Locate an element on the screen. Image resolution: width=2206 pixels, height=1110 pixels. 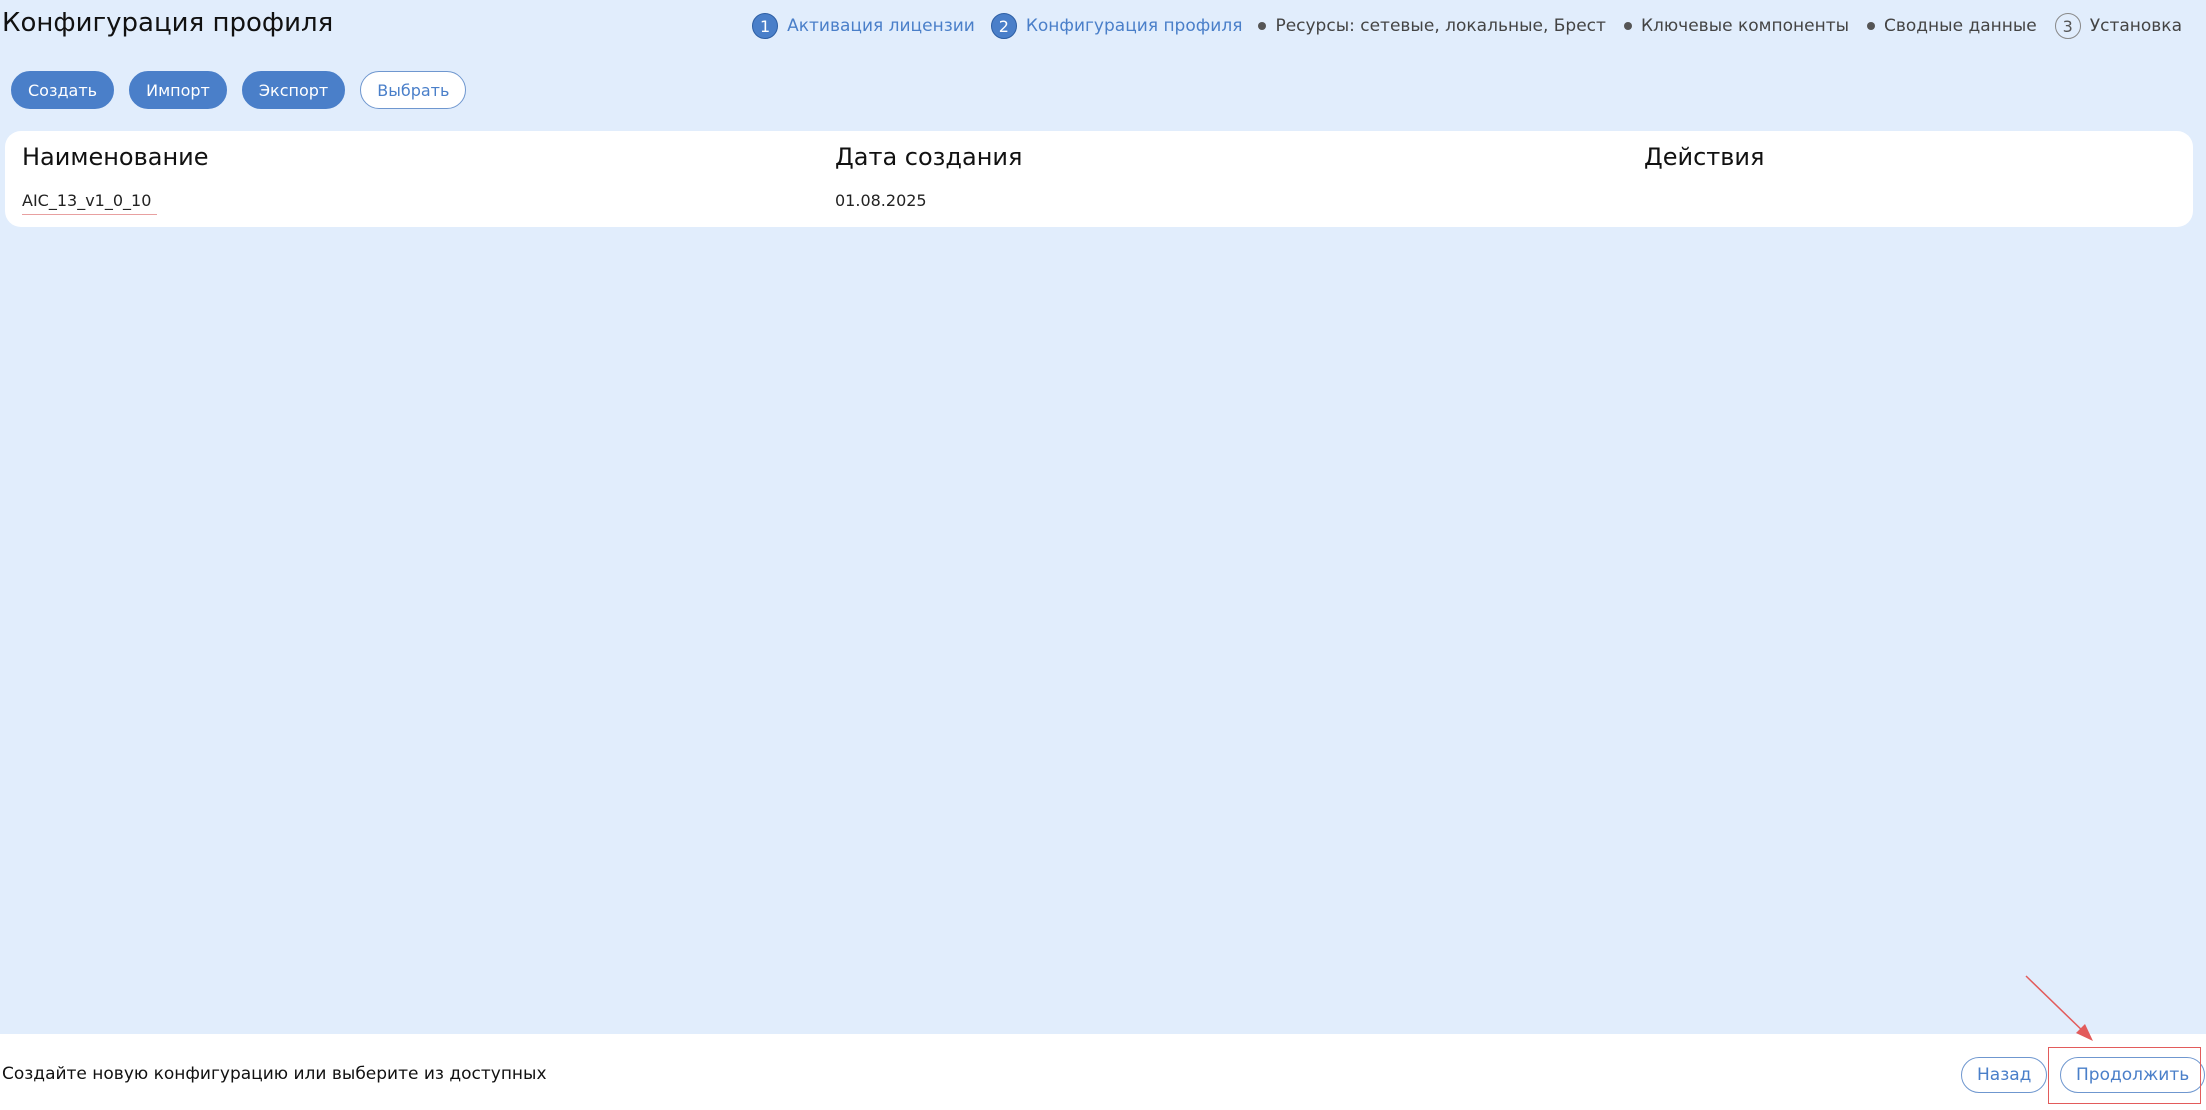
substep-summary: Сводные данные is located at coordinates (1952, 26).